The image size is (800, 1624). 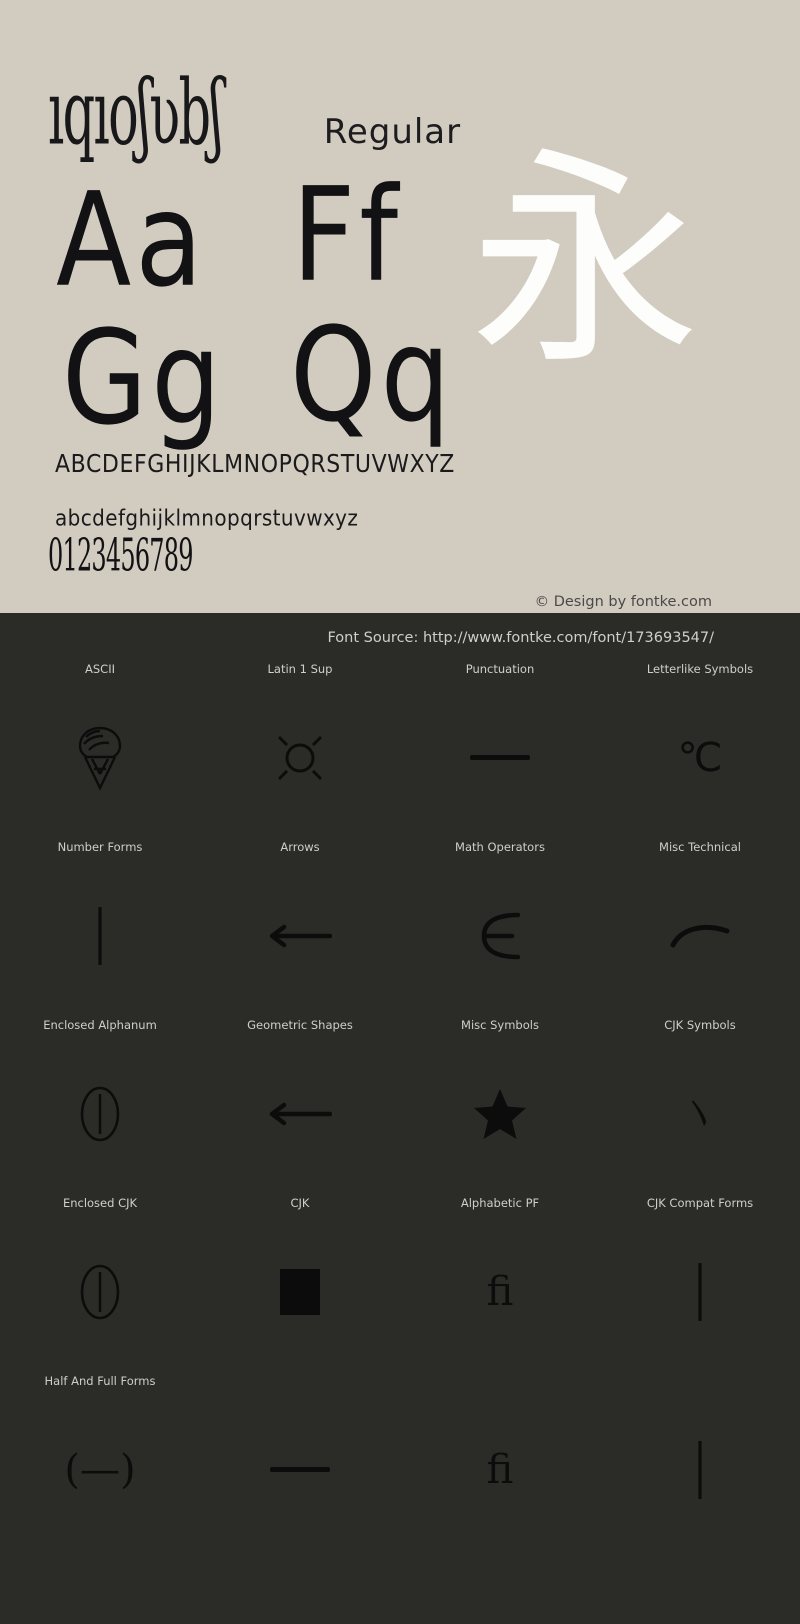 What do you see at coordinates (255, 464) in the screenshot?
I see `uppercase-alphabet-row: ABCDEFGHIJKLMNOPQRSTUVWXYZ` at bounding box center [255, 464].